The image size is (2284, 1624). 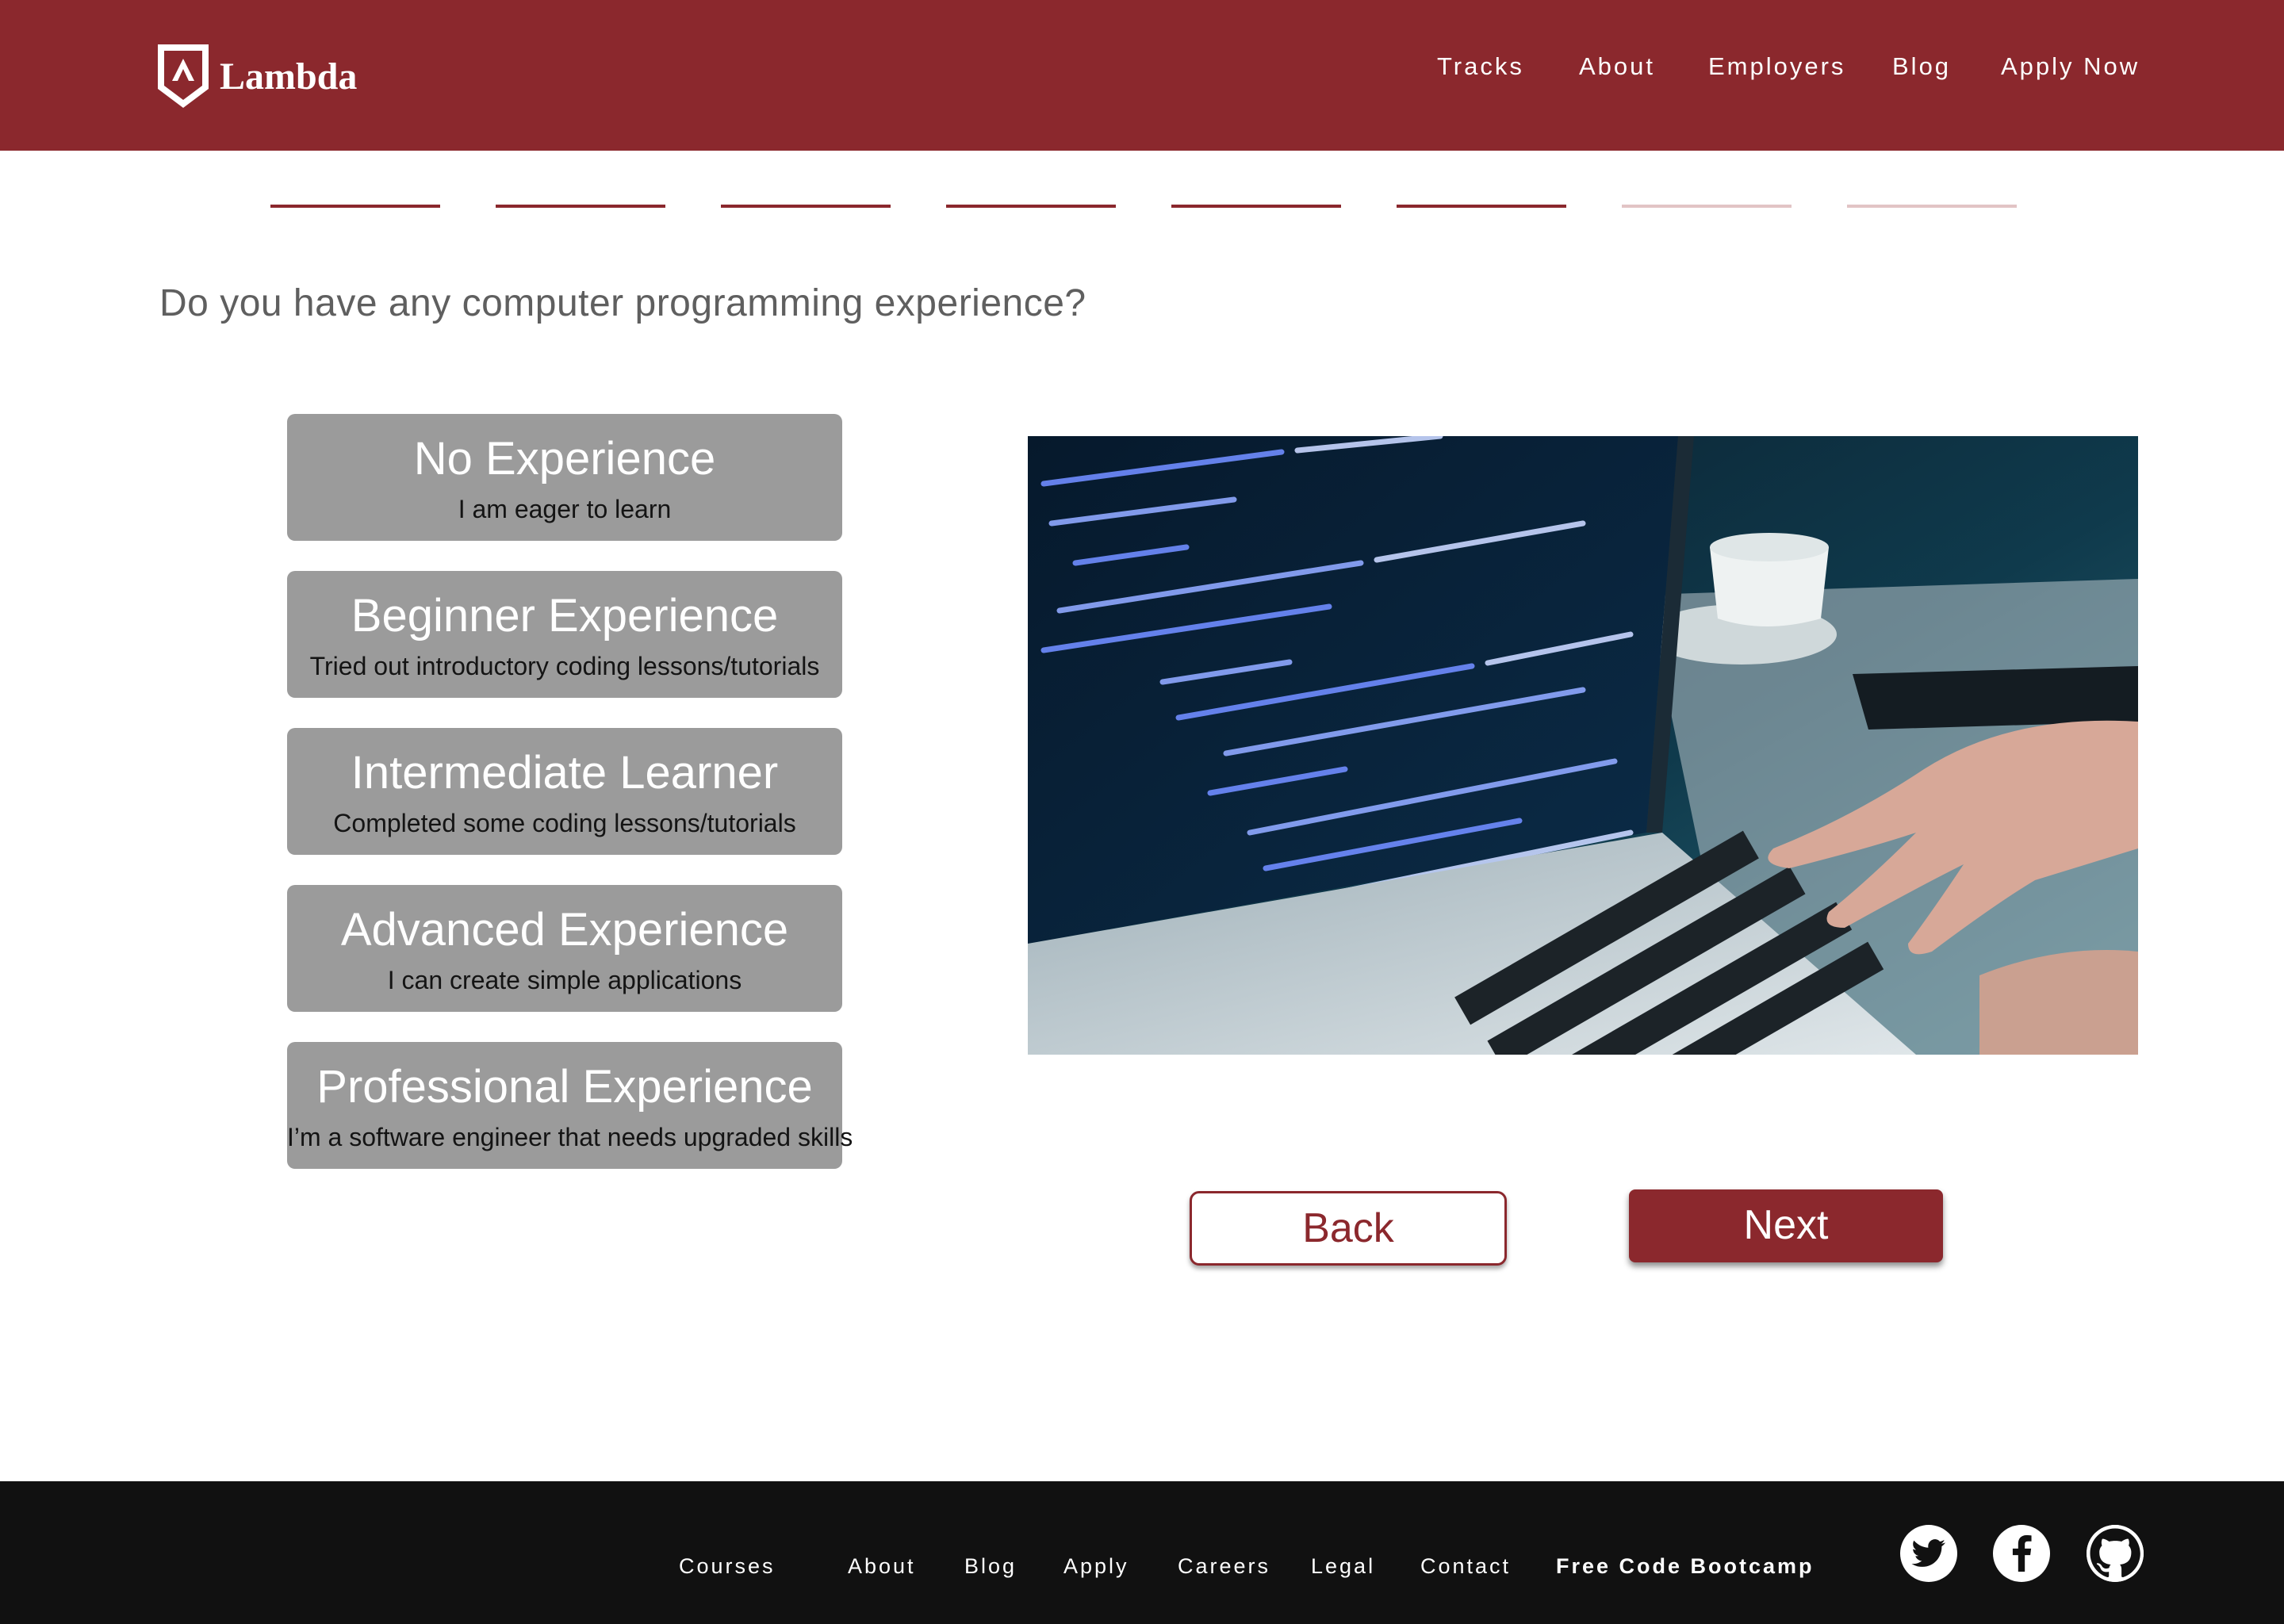 I want to click on footer-link-blog: Blog, so click(x=990, y=1566).